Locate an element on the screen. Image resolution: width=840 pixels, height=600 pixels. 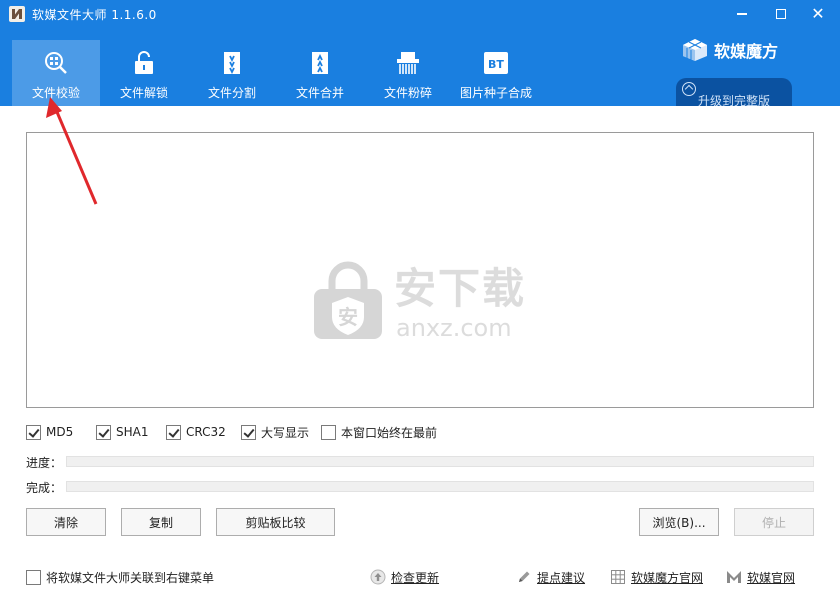
tab-file-merge: 文件合并 is located at coordinates (320, 73).